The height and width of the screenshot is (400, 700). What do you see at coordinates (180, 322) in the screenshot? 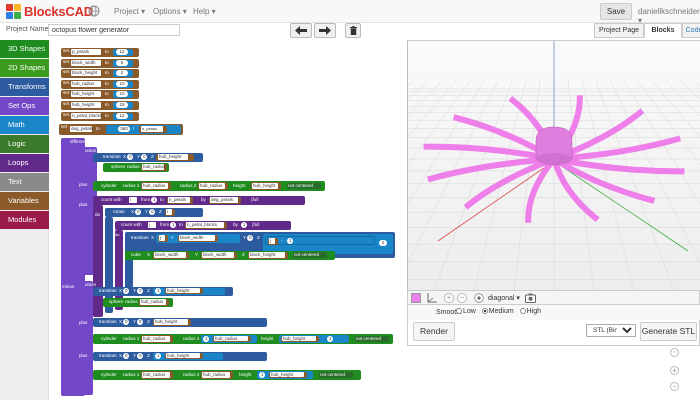
I see `translate-cylinder-bottom-block: translate X0 Y0 Z hub_height` at bounding box center [180, 322].